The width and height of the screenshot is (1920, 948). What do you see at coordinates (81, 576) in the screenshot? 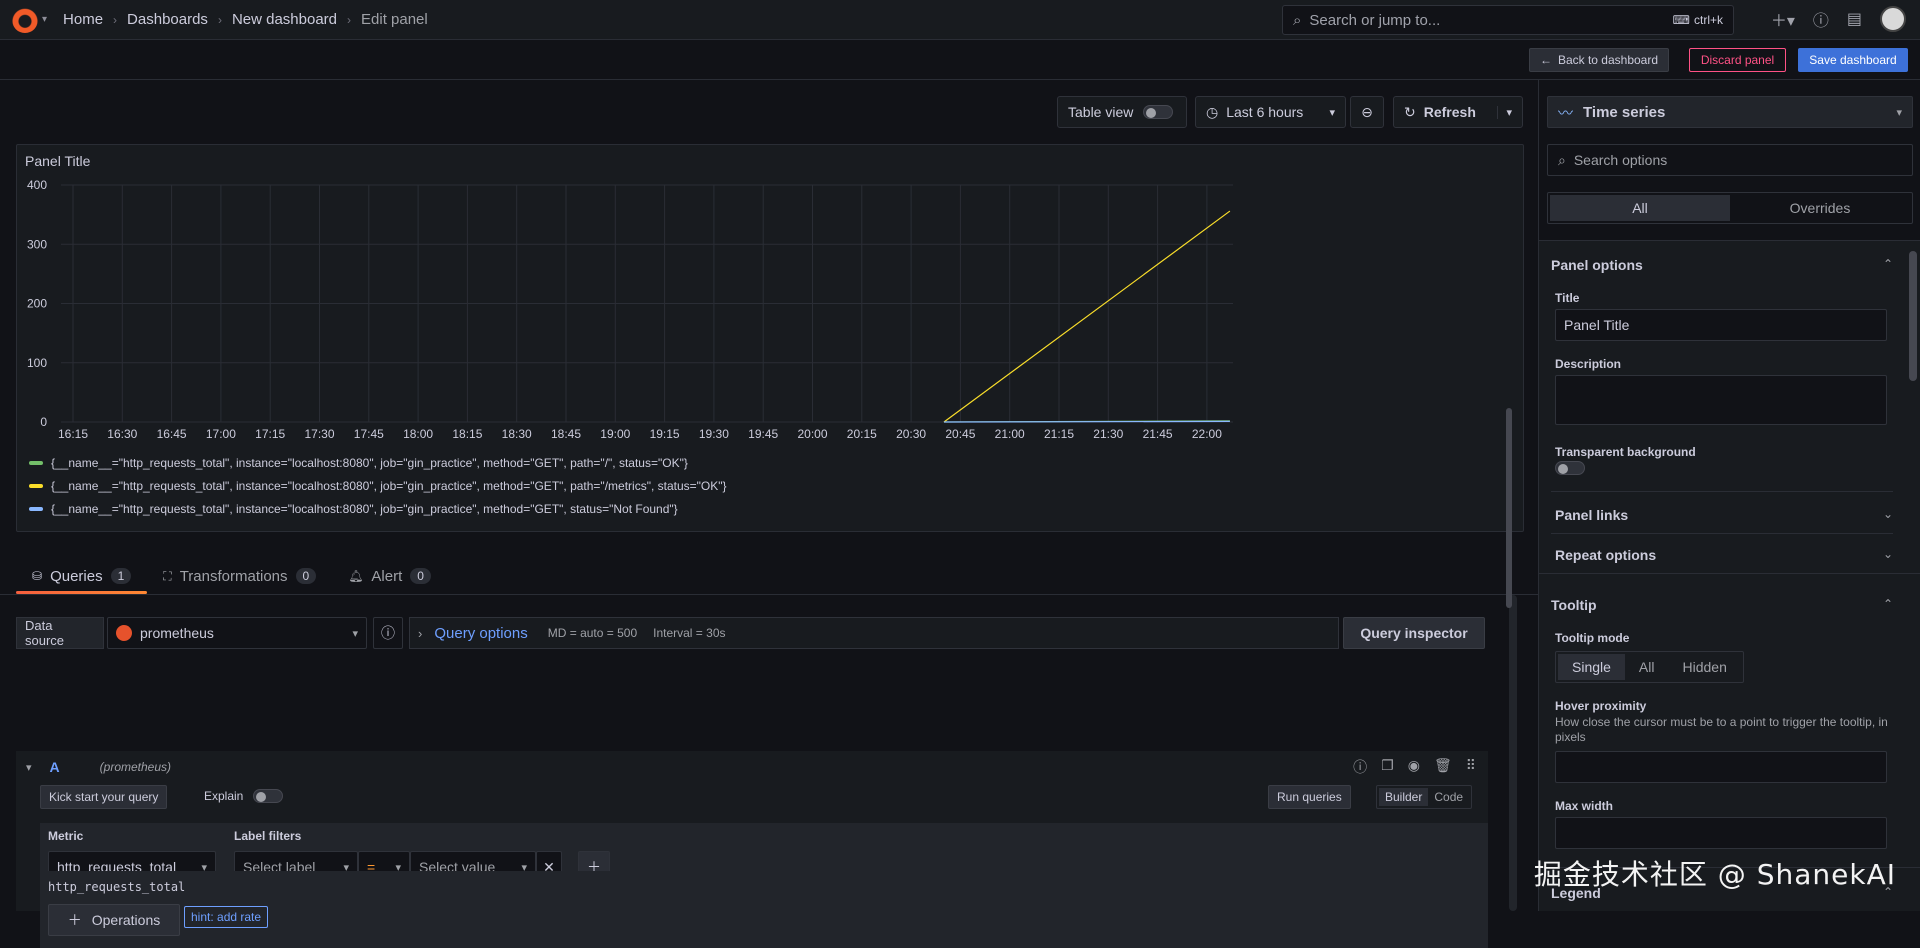
I see `tab-queries: ⛁Queries1` at bounding box center [81, 576].